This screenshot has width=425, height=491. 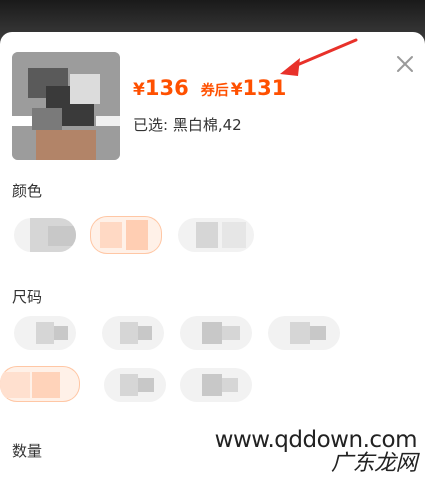 What do you see at coordinates (236, 90) in the screenshot?
I see `coupon-currency: ¥` at bounding box center [236, 90].